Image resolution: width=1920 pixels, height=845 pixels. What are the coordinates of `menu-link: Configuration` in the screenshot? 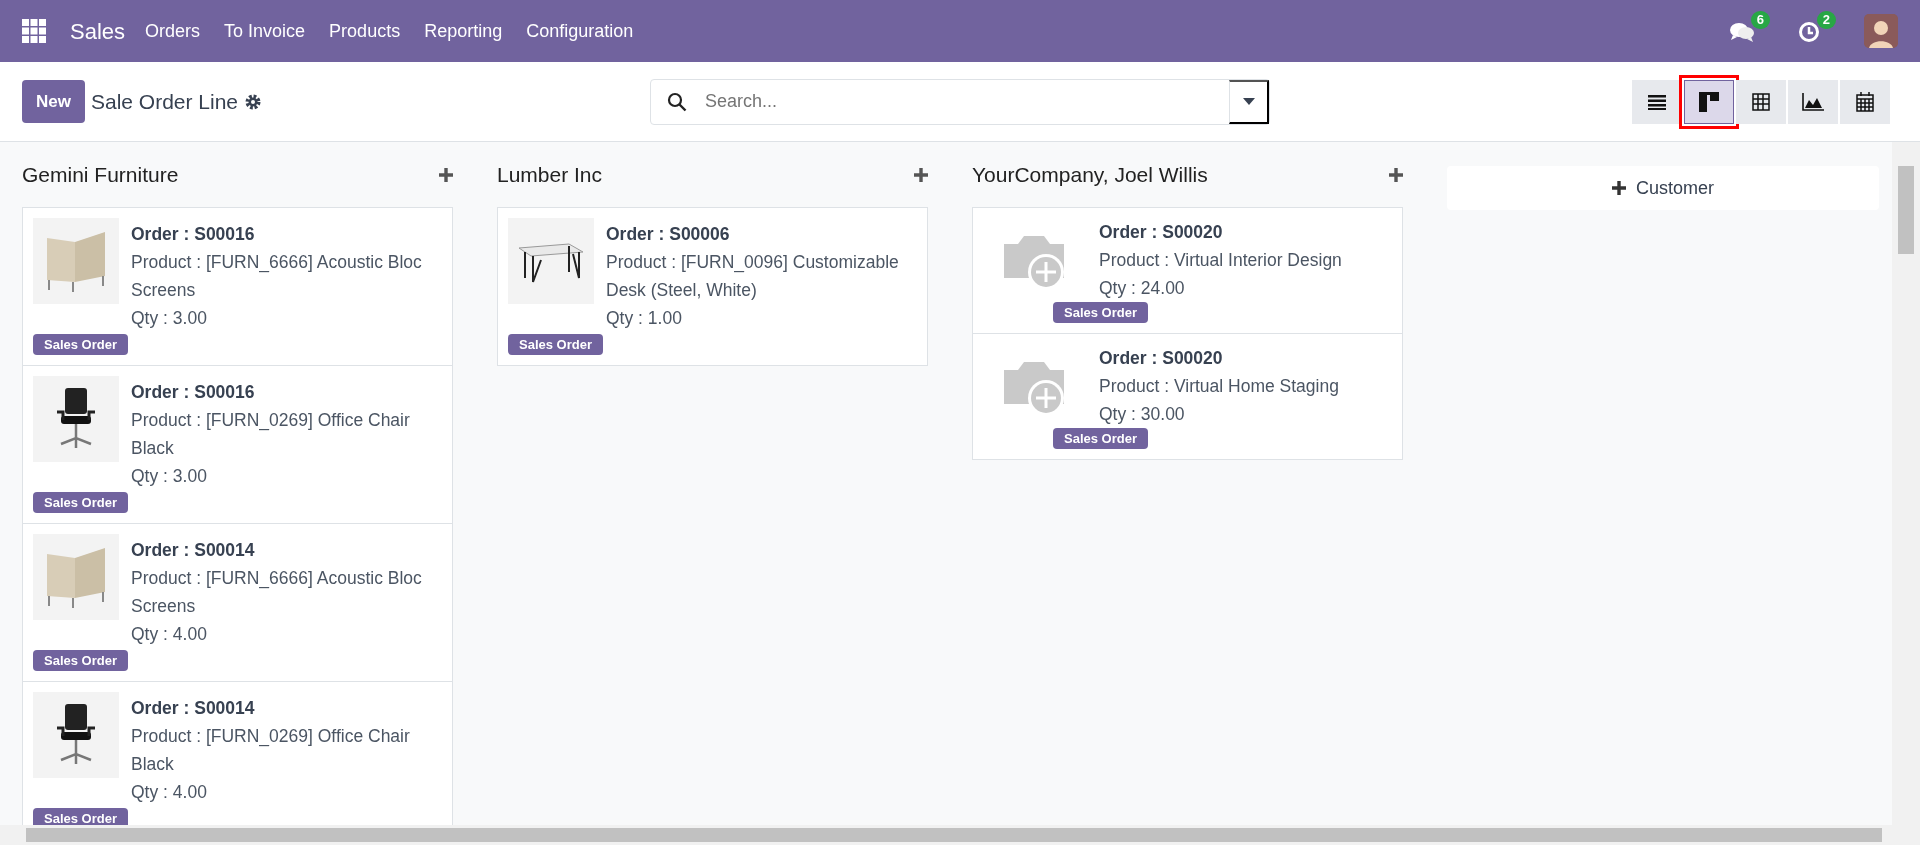 It's located at (580, 31).